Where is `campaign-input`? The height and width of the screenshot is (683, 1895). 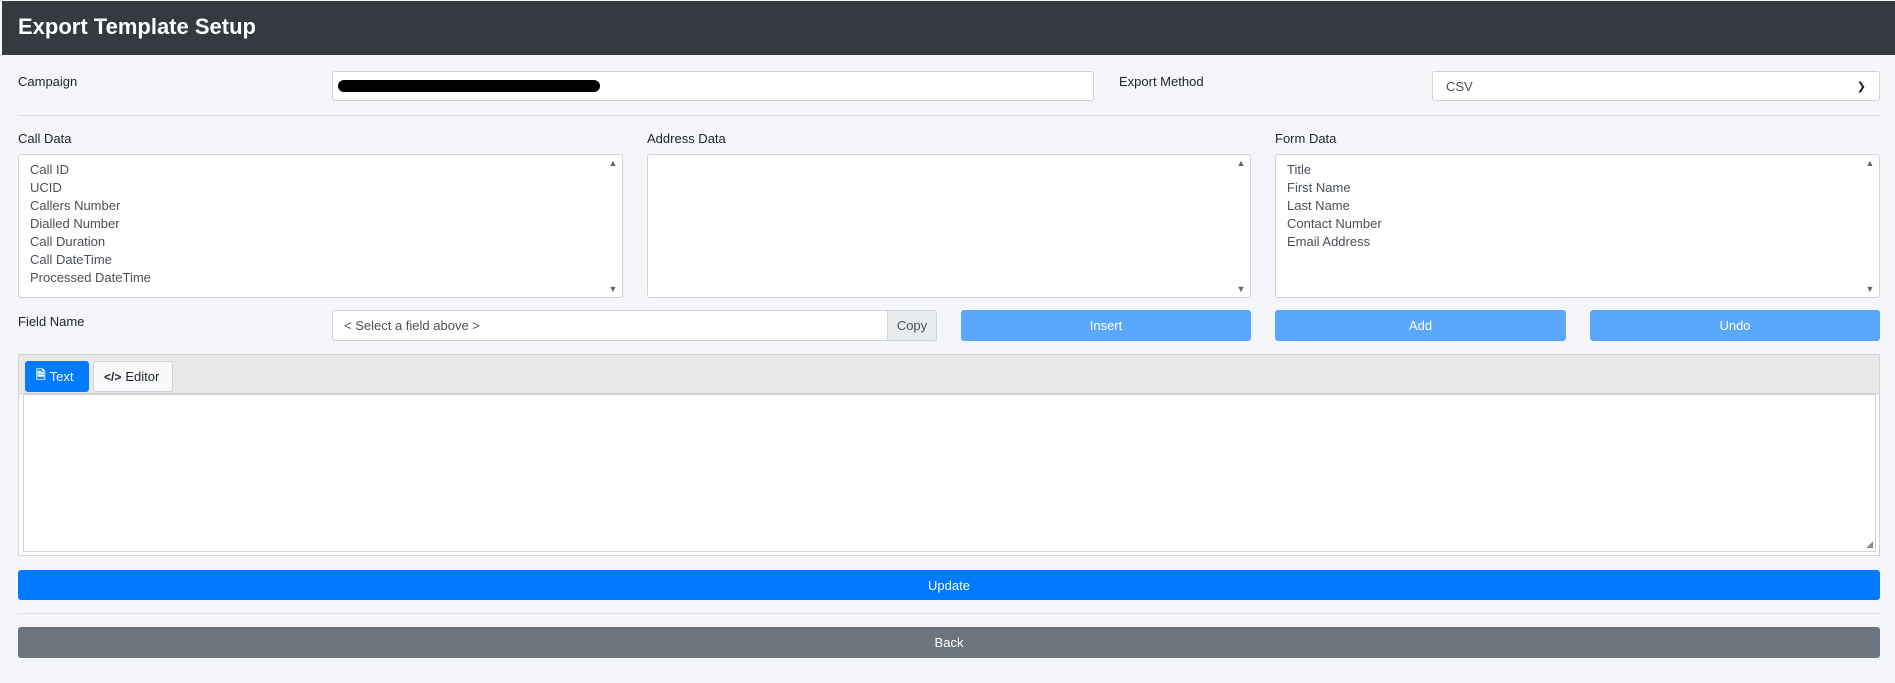
campaign-input is located at coordinates (713, 86).